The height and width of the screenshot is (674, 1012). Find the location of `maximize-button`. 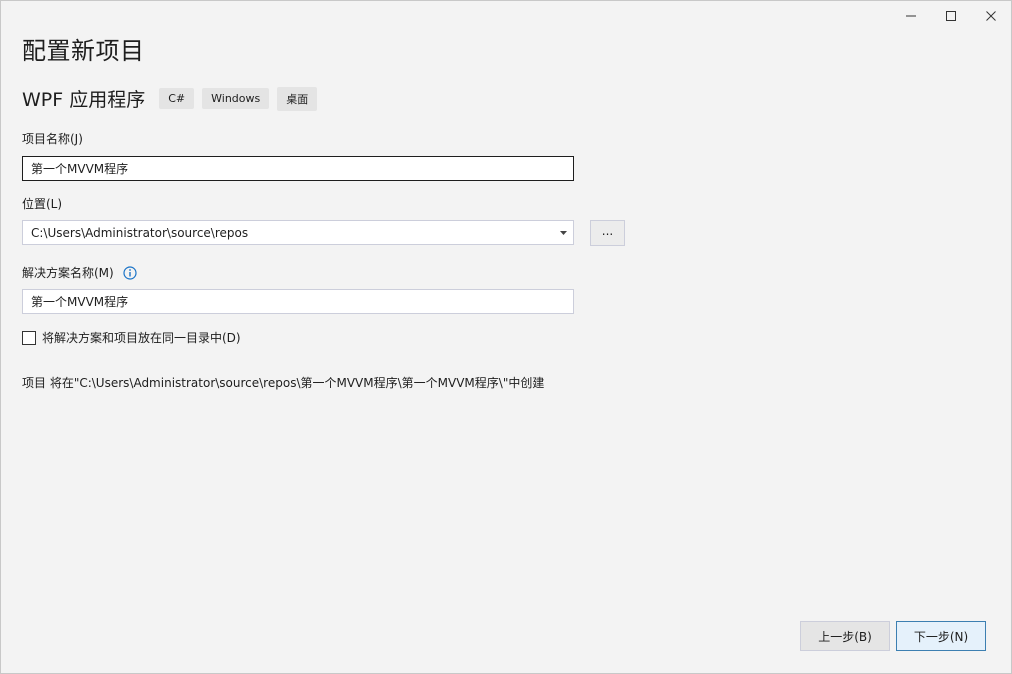

maximize-button is located at coordinates (951, 16).